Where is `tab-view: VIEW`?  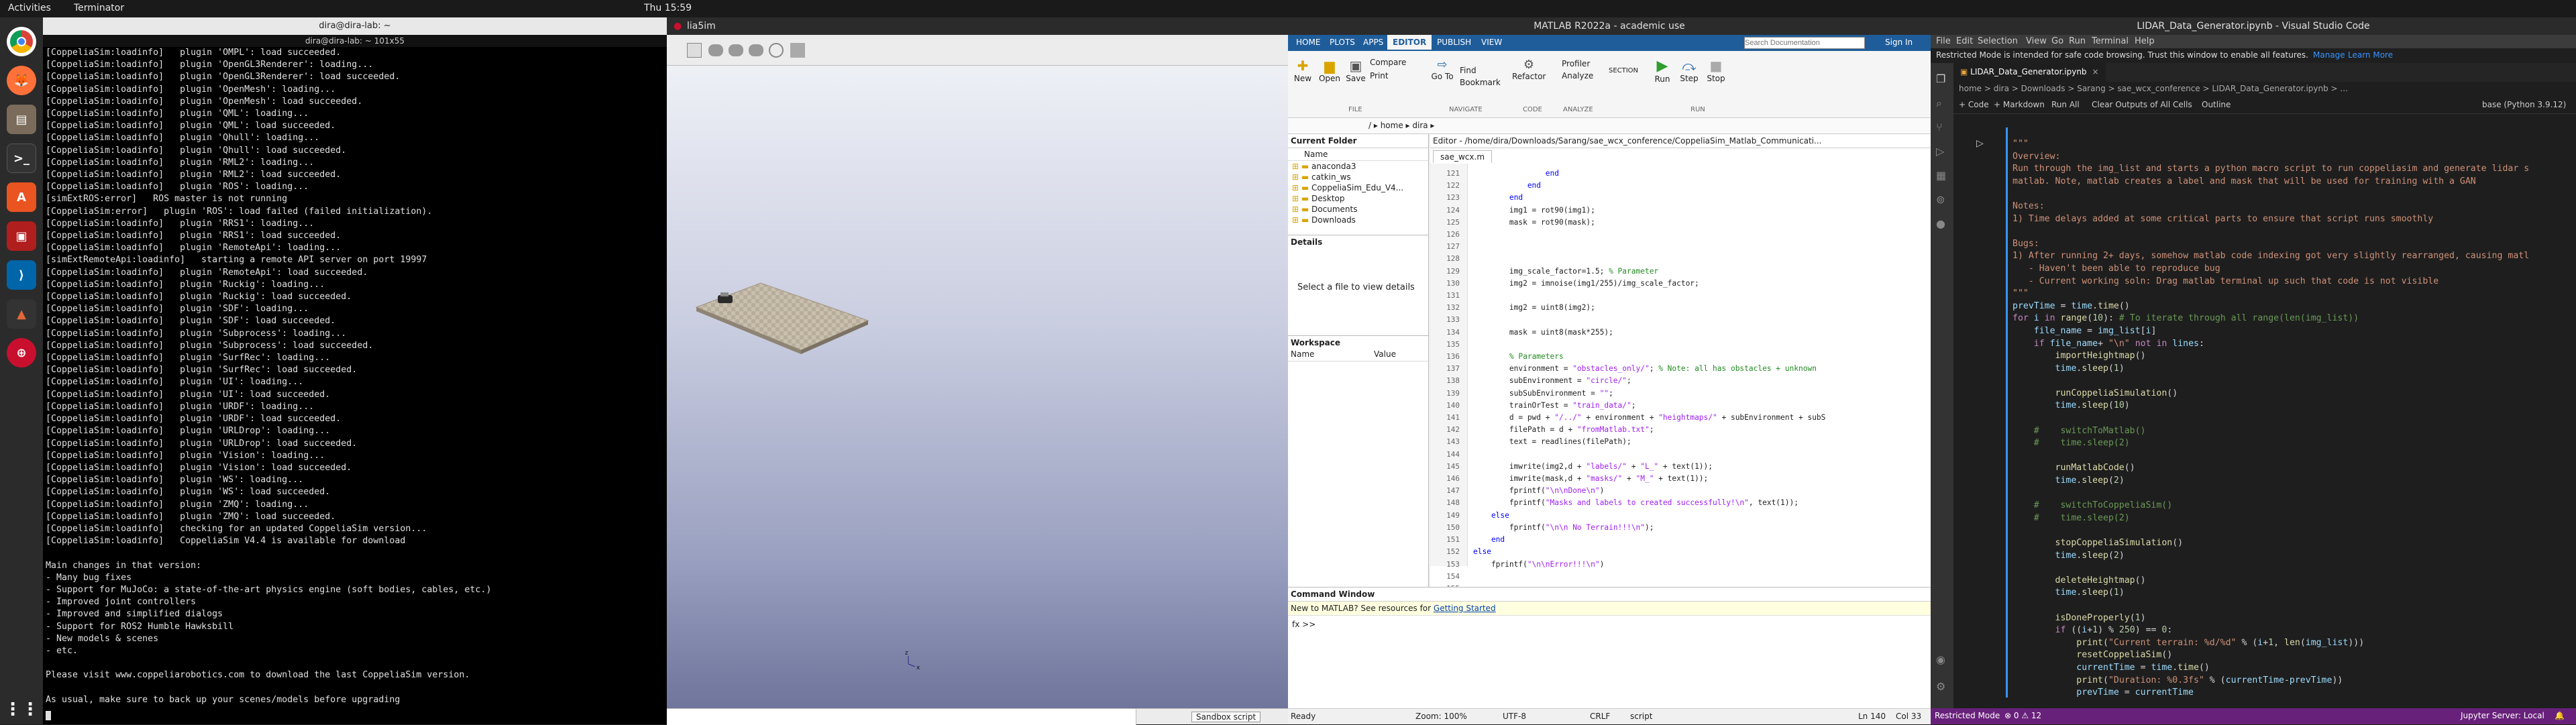
tab-view: VIEW is located at coordinates (1491, 42).